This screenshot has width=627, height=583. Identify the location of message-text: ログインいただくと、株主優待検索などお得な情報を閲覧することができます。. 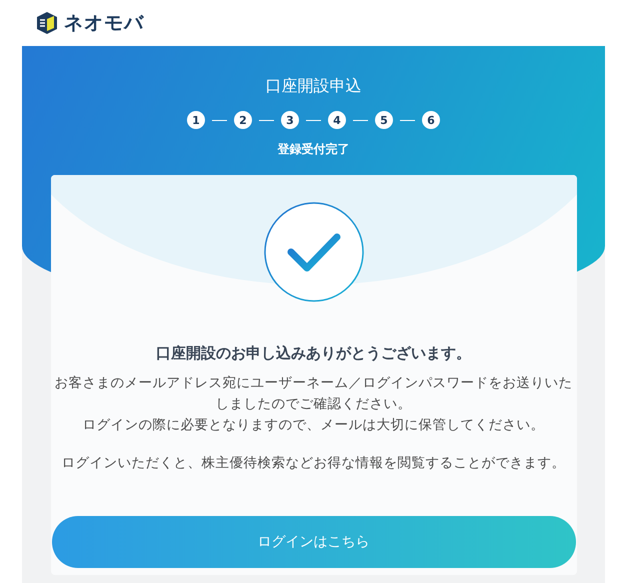
(313, 463).